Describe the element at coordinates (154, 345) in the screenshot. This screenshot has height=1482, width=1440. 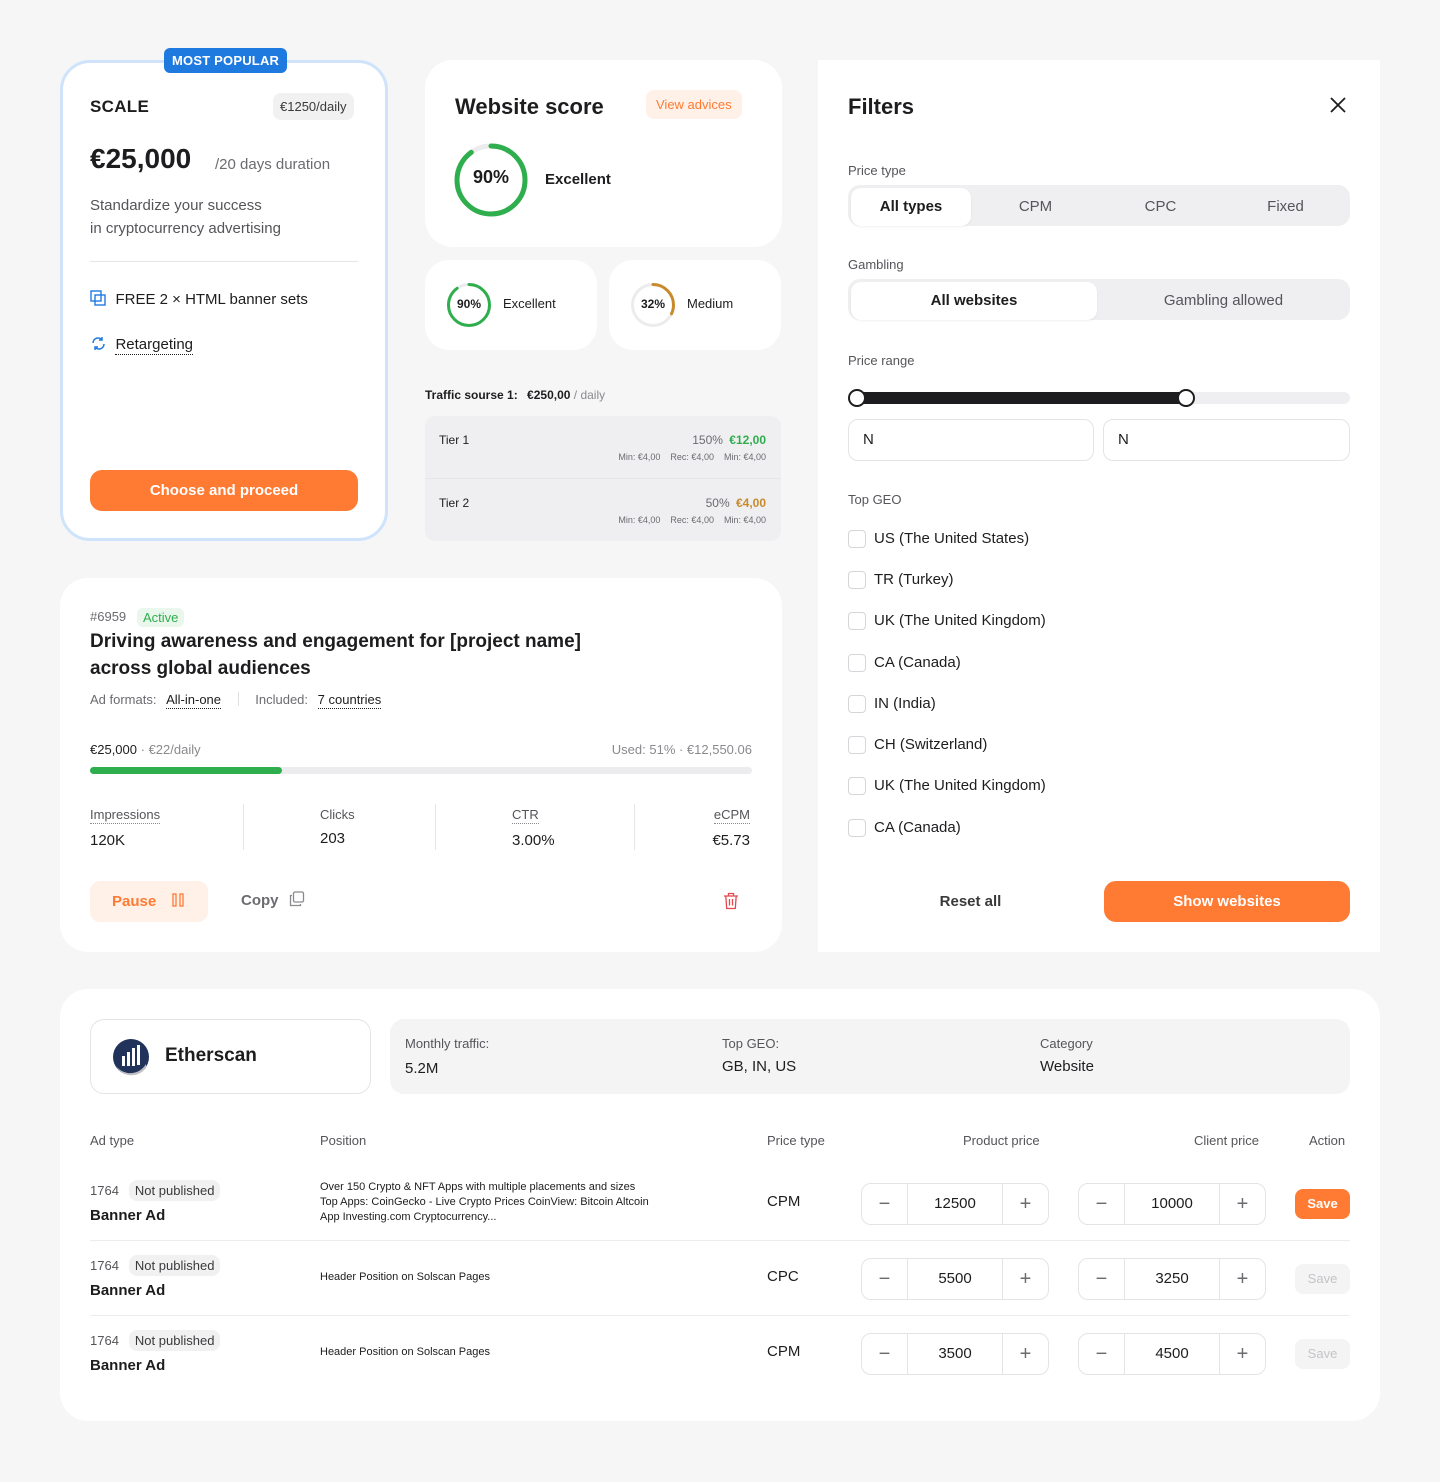
I see `feature-label: Retargeting` at that location.